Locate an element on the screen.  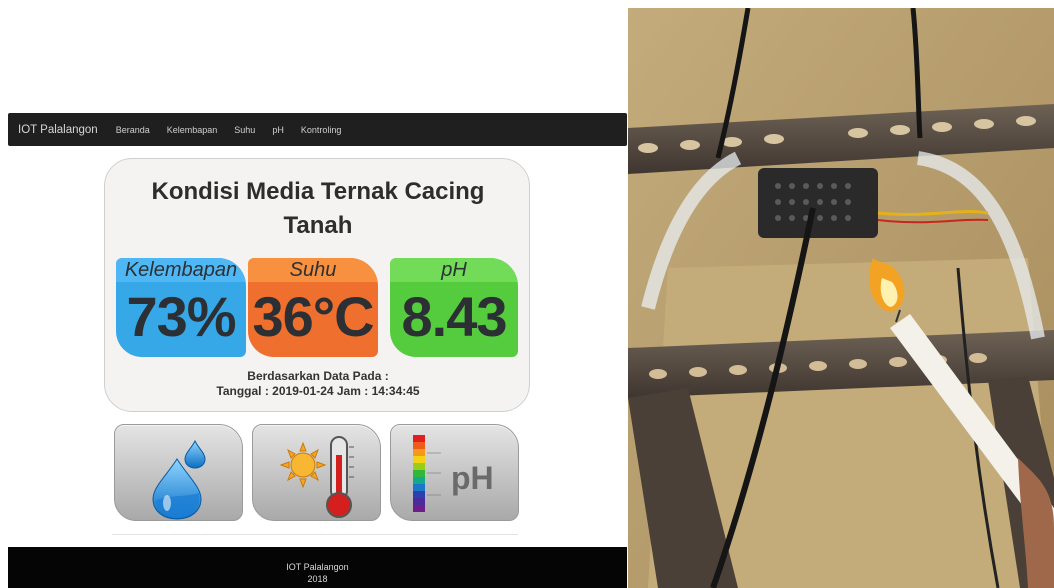
temperature-tile: Suhu 36°C is located at coordinates (313, 307).